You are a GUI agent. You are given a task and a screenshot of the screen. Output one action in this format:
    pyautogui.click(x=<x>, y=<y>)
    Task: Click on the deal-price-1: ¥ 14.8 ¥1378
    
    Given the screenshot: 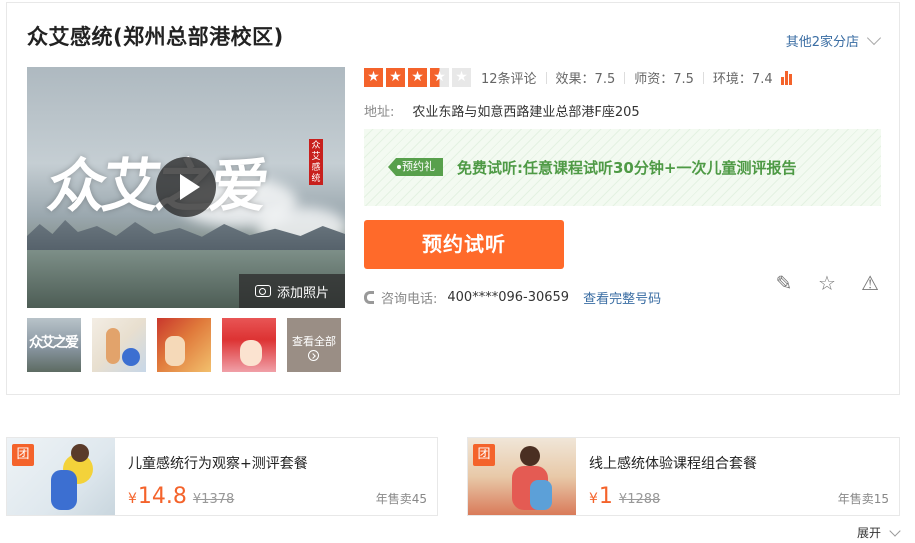 What is the action you would take?
    pyautogui.click(x=181, y=496)
    